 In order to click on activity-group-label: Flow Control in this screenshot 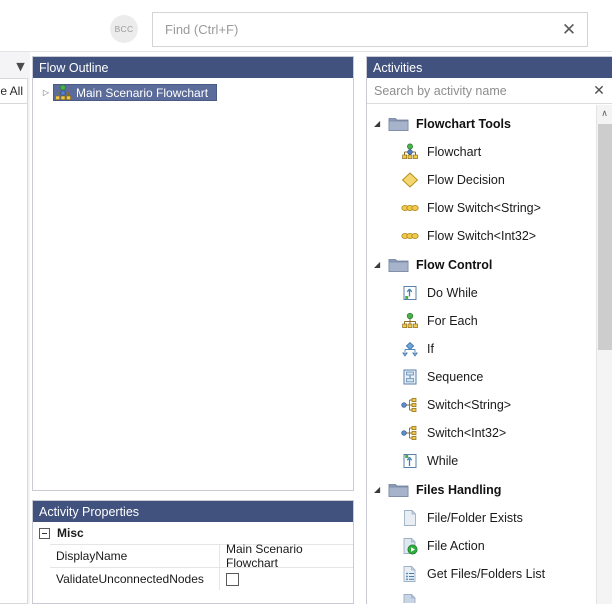, I will do `click(454, 264)`.